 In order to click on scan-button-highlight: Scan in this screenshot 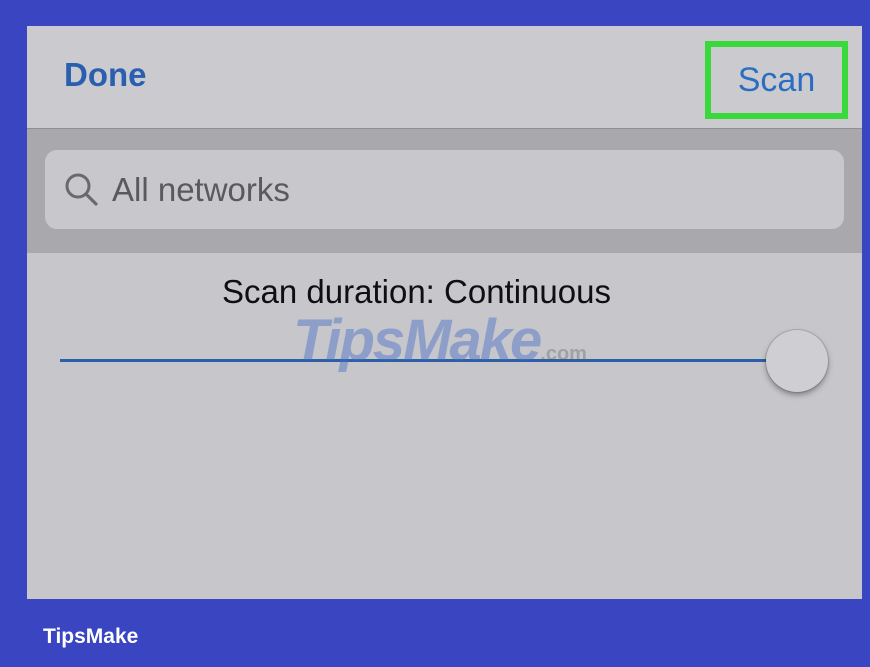, I will do `click(776, 80)`.